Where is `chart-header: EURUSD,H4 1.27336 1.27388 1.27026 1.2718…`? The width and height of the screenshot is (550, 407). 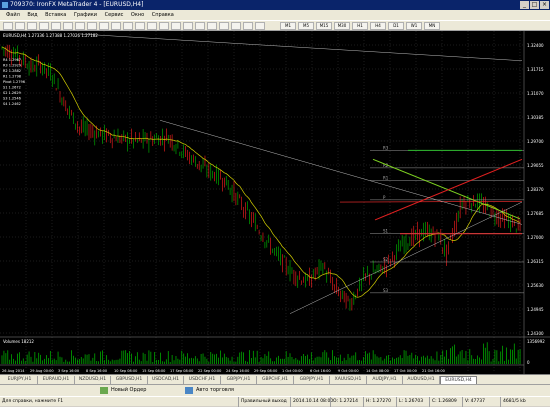
chart-header: EURUSD,H4 1.27336 1.27388 1.27026 1.2718… is located at coordinates (50, 35).